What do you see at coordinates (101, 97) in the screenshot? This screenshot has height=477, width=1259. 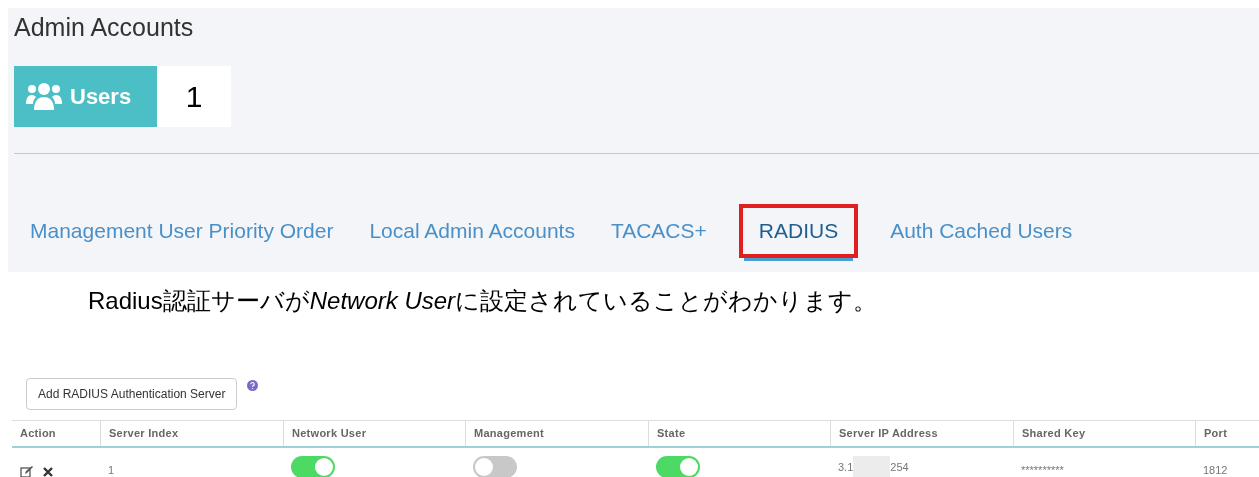 I see `users-label: Users` at bounding box center [101, 97].